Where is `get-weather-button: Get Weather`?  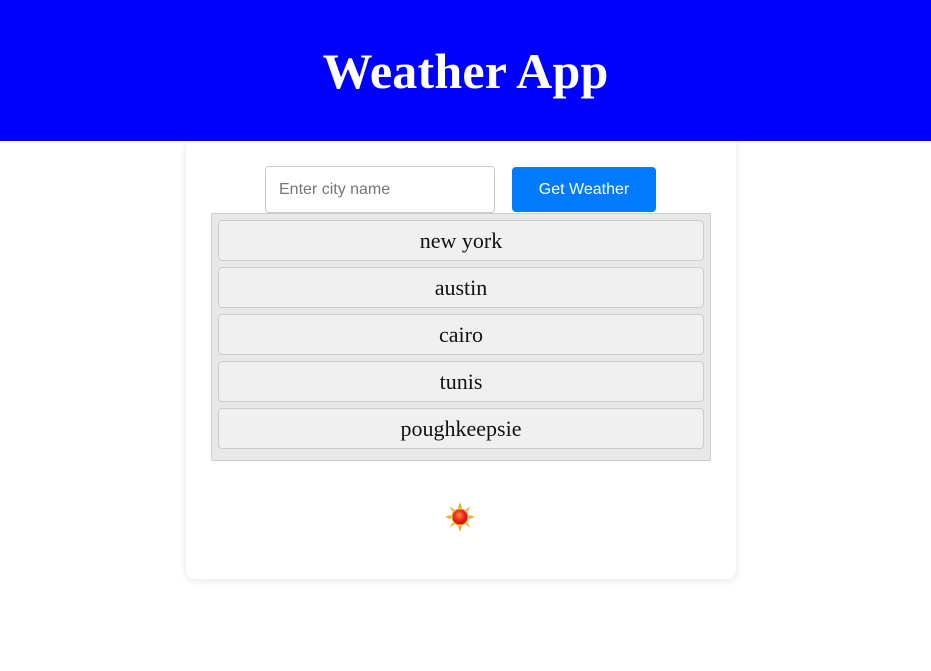
get-weather-button: Get Weather is located at coordinates (584, 189).